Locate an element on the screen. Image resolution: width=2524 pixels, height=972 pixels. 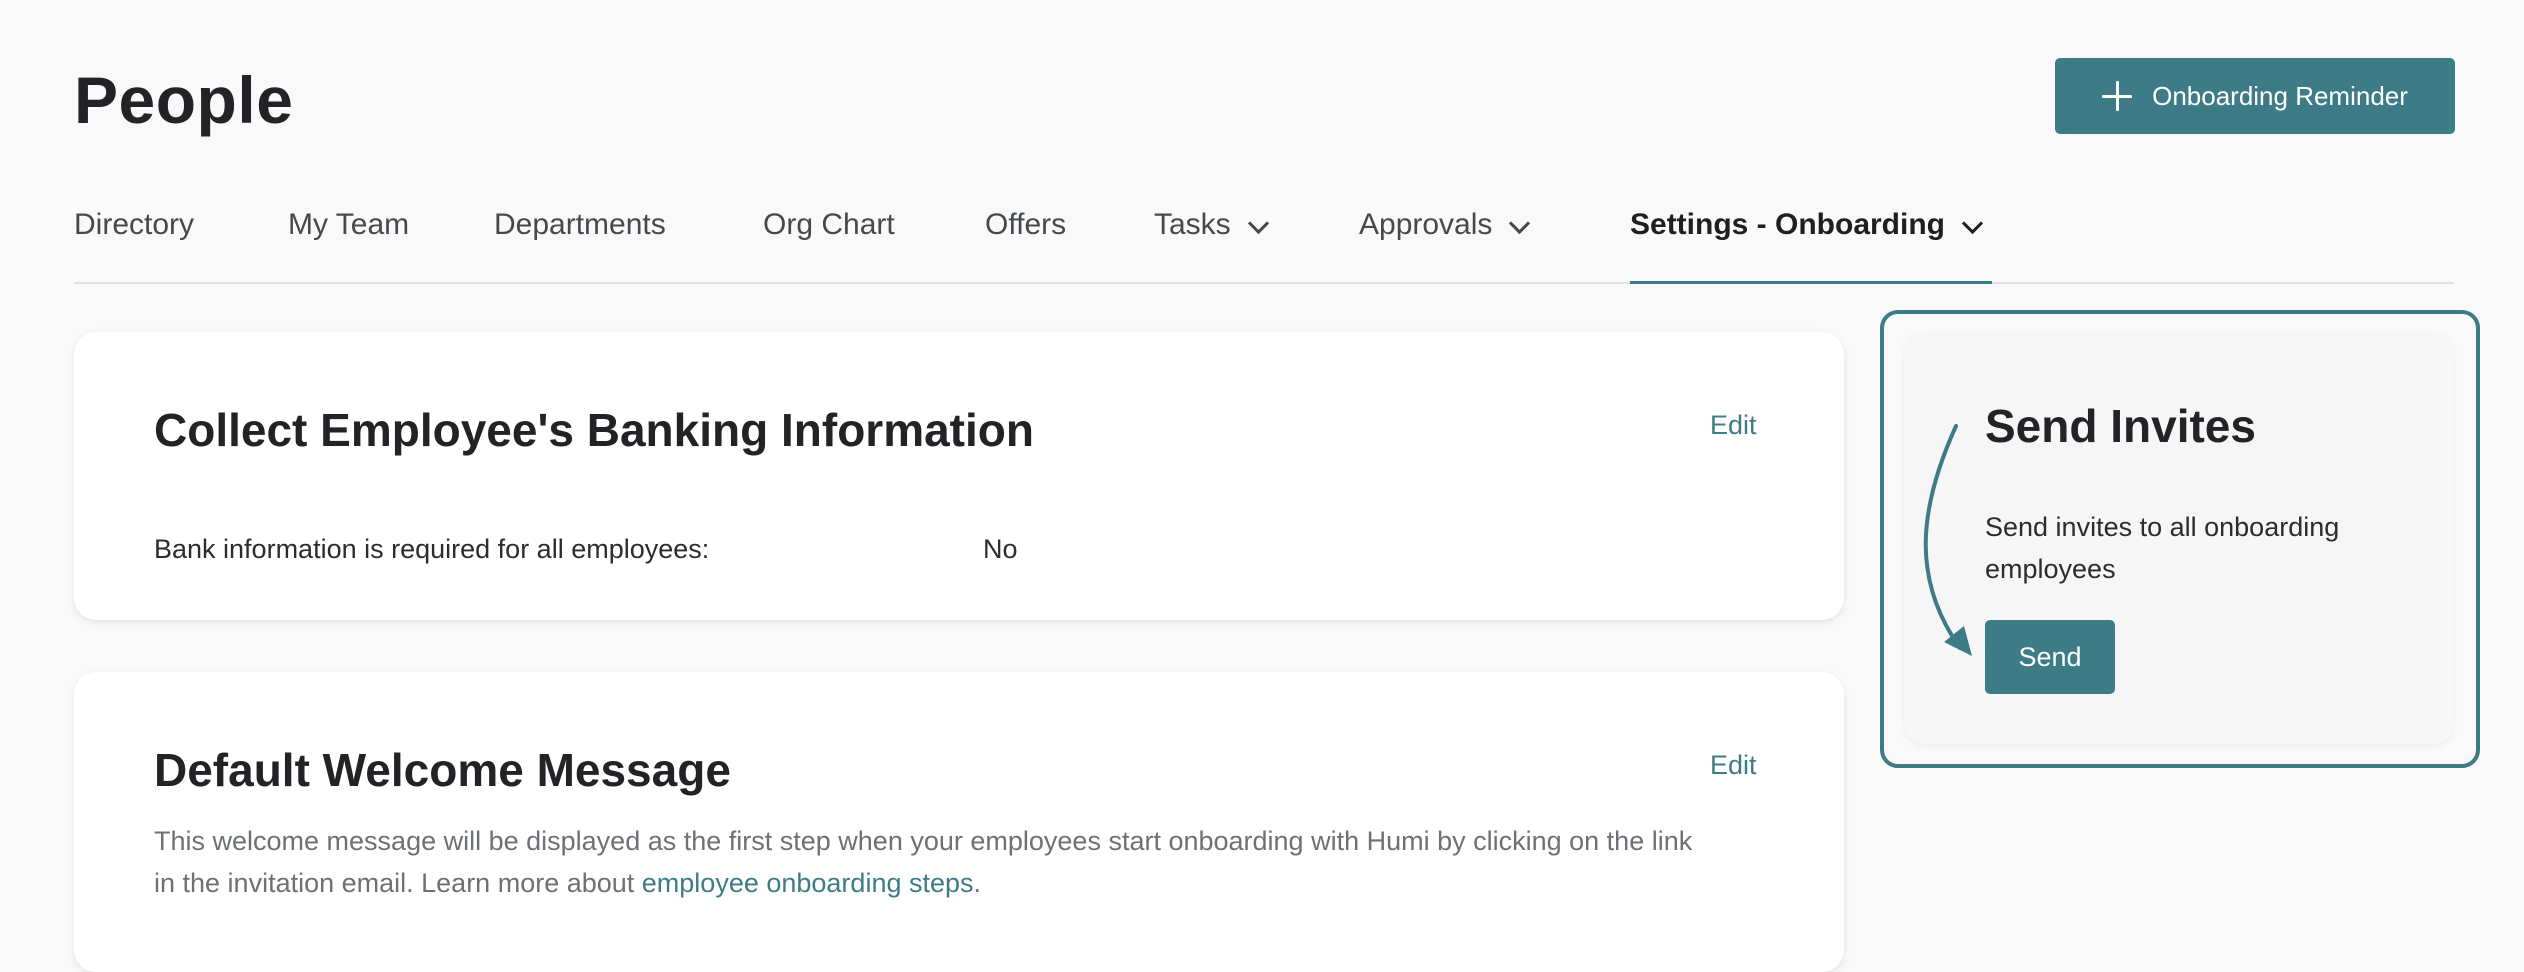
welcome-edit-link: Edit is located at coordinates (1733, 765).